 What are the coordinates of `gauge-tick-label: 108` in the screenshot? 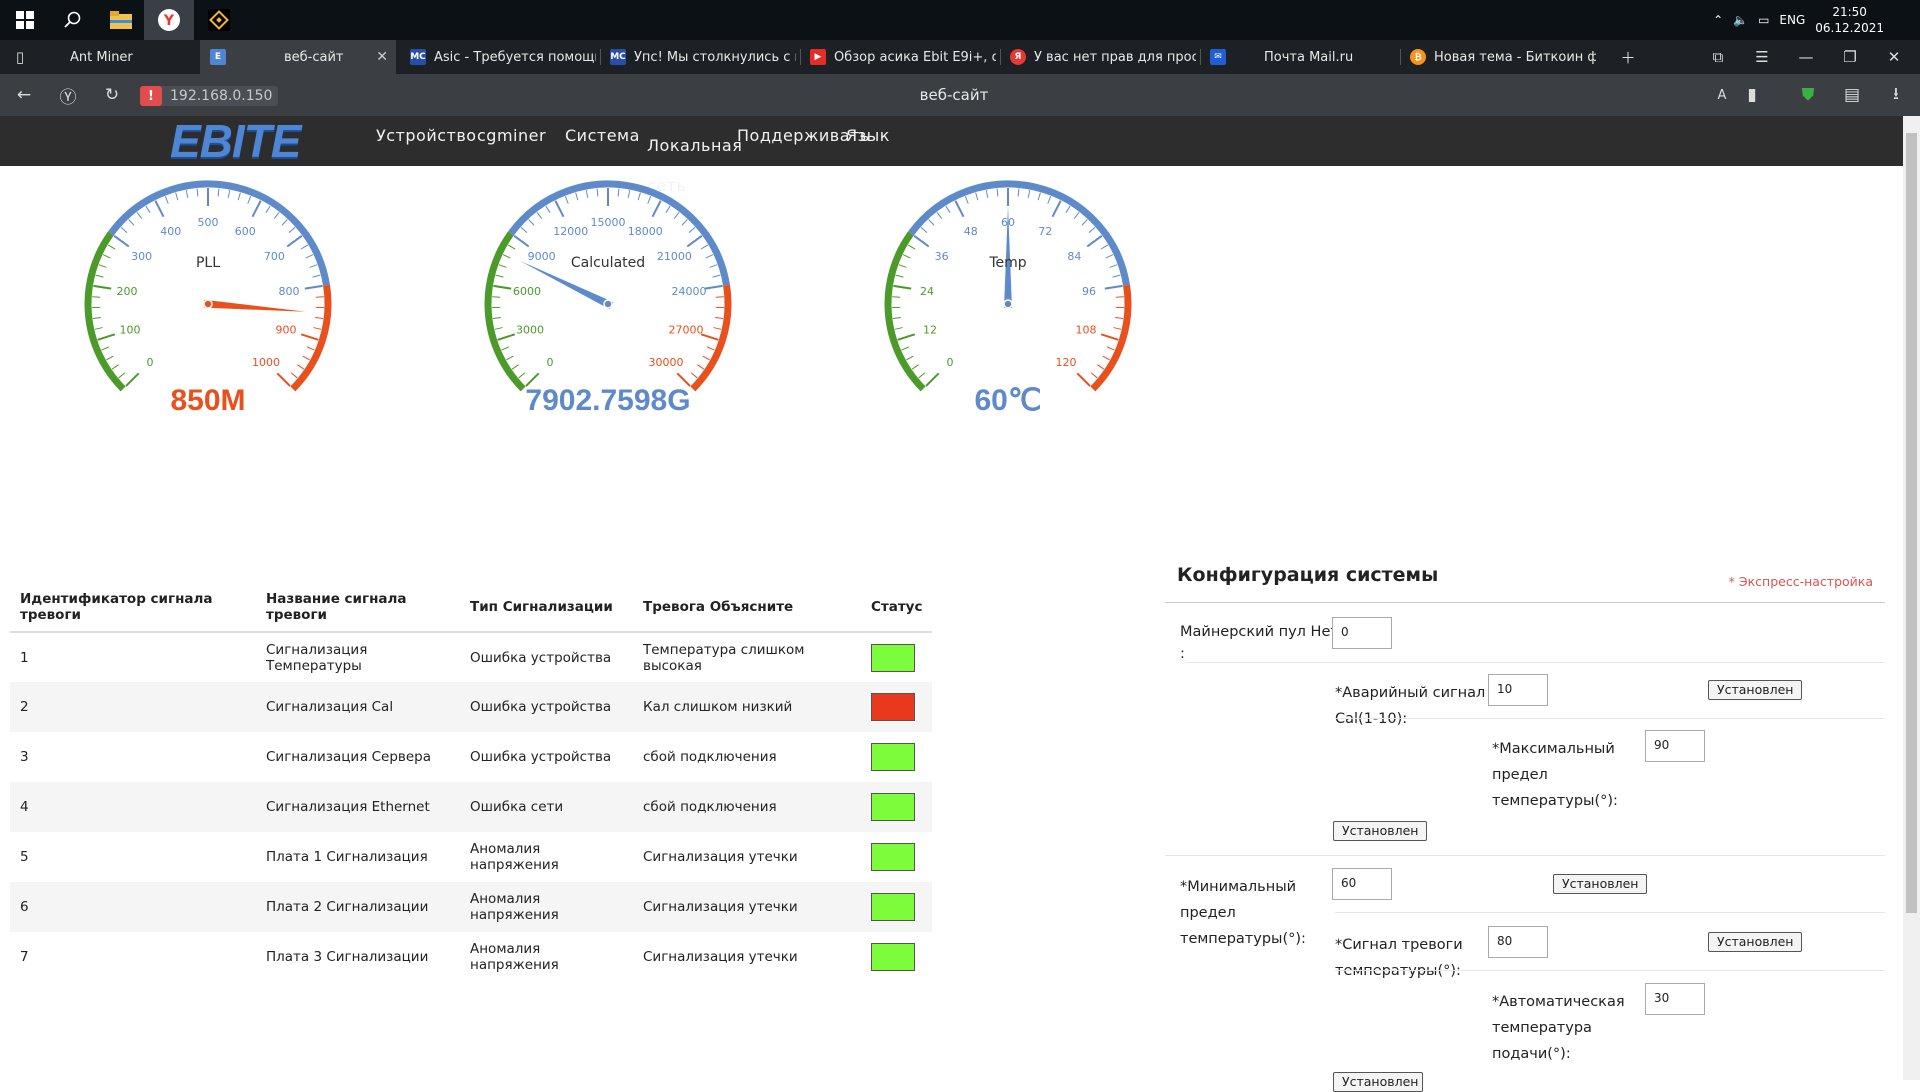 It's located at (1085, 329).